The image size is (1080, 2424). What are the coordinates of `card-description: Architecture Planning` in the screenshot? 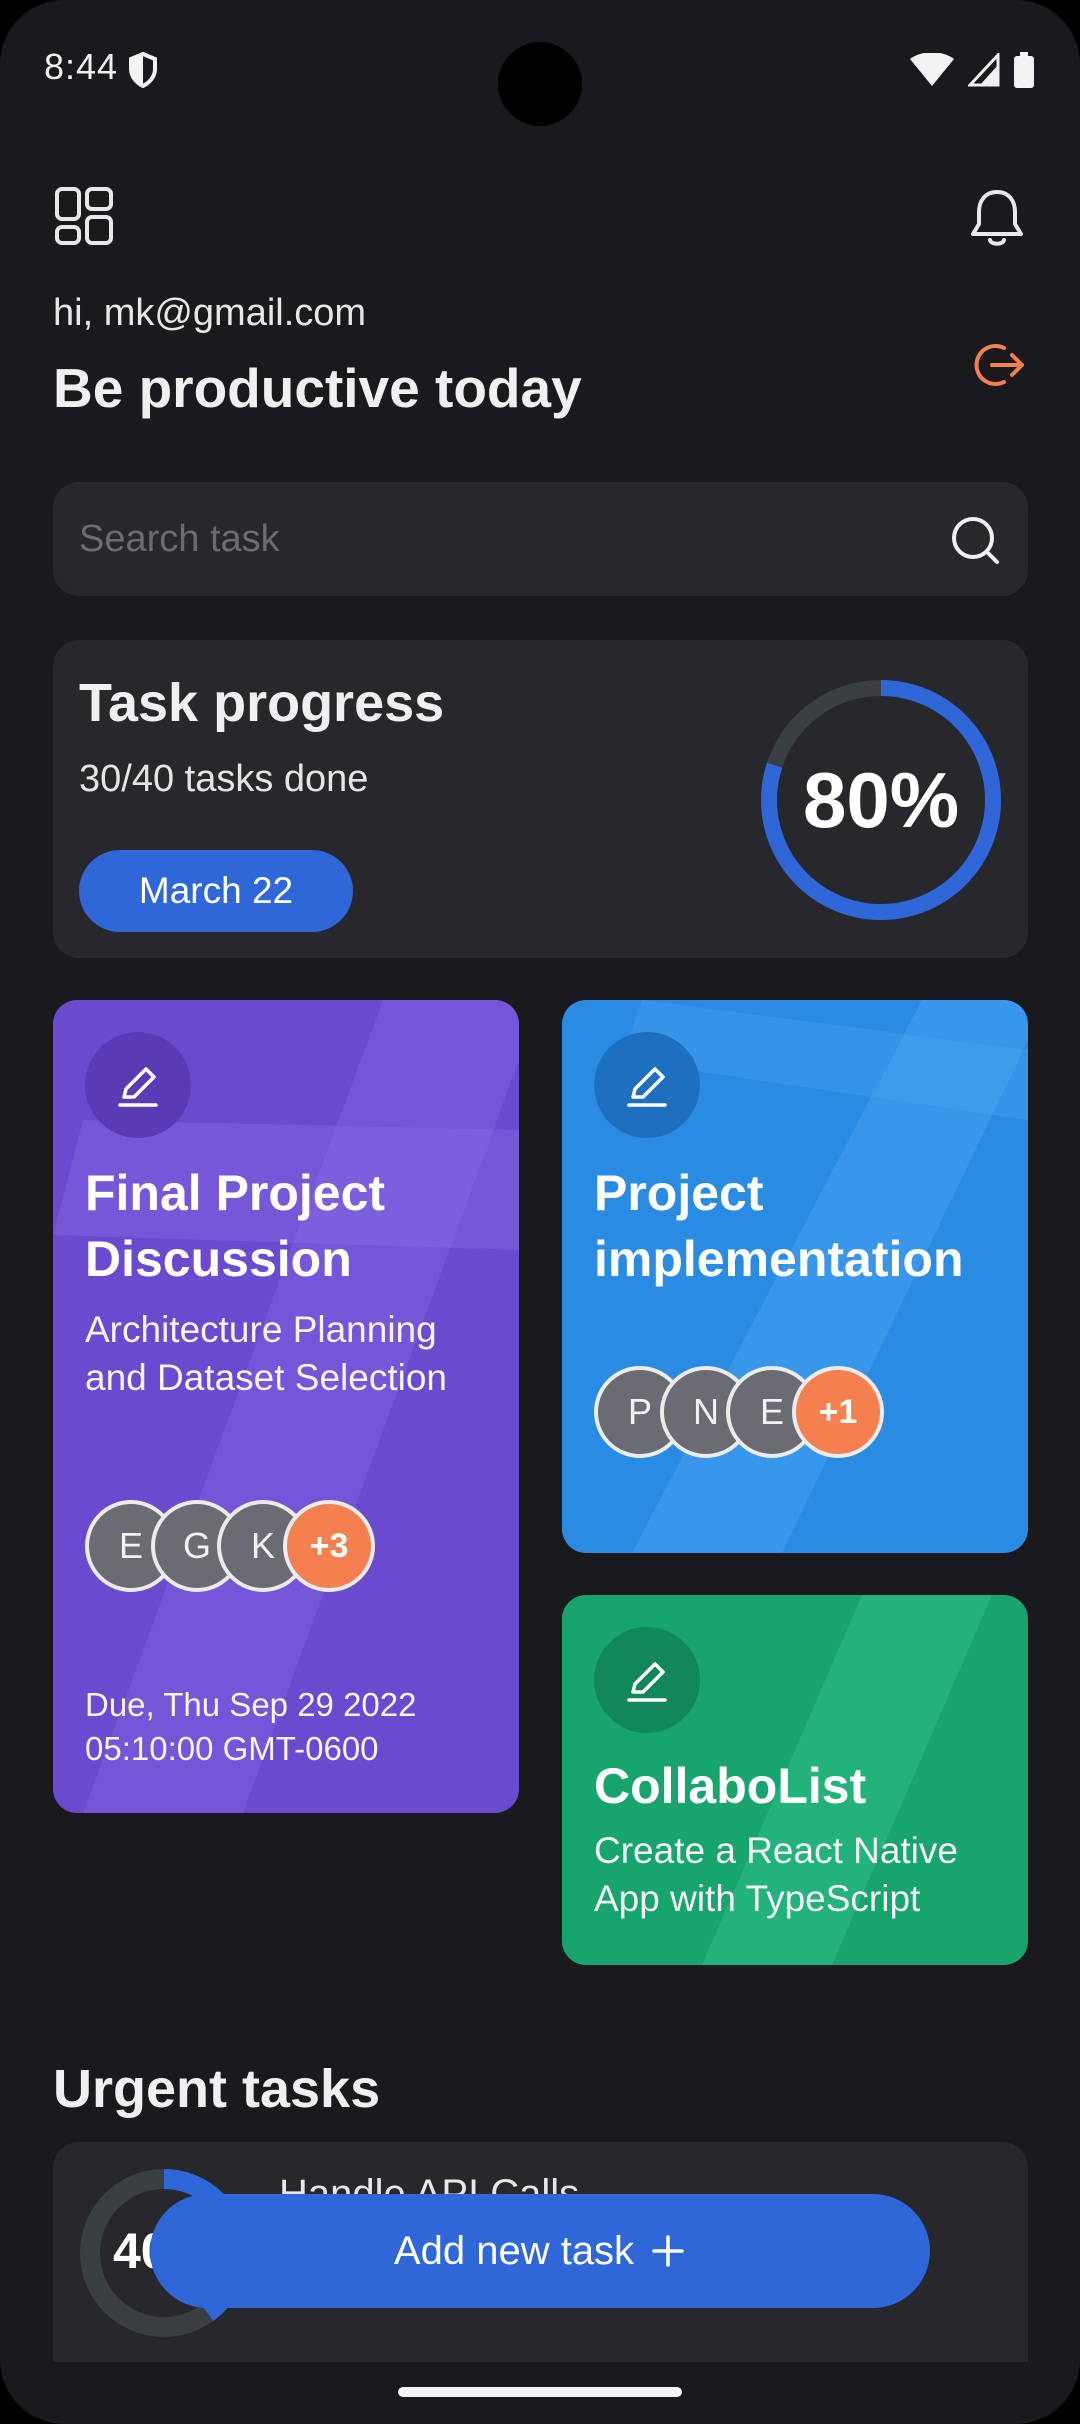 It's located at (261, 1329).